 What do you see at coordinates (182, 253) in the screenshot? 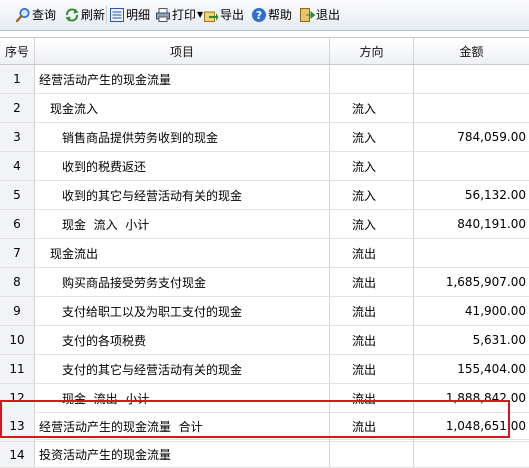
I see `row-item: 现金流出` at bounding box center [182, 253].